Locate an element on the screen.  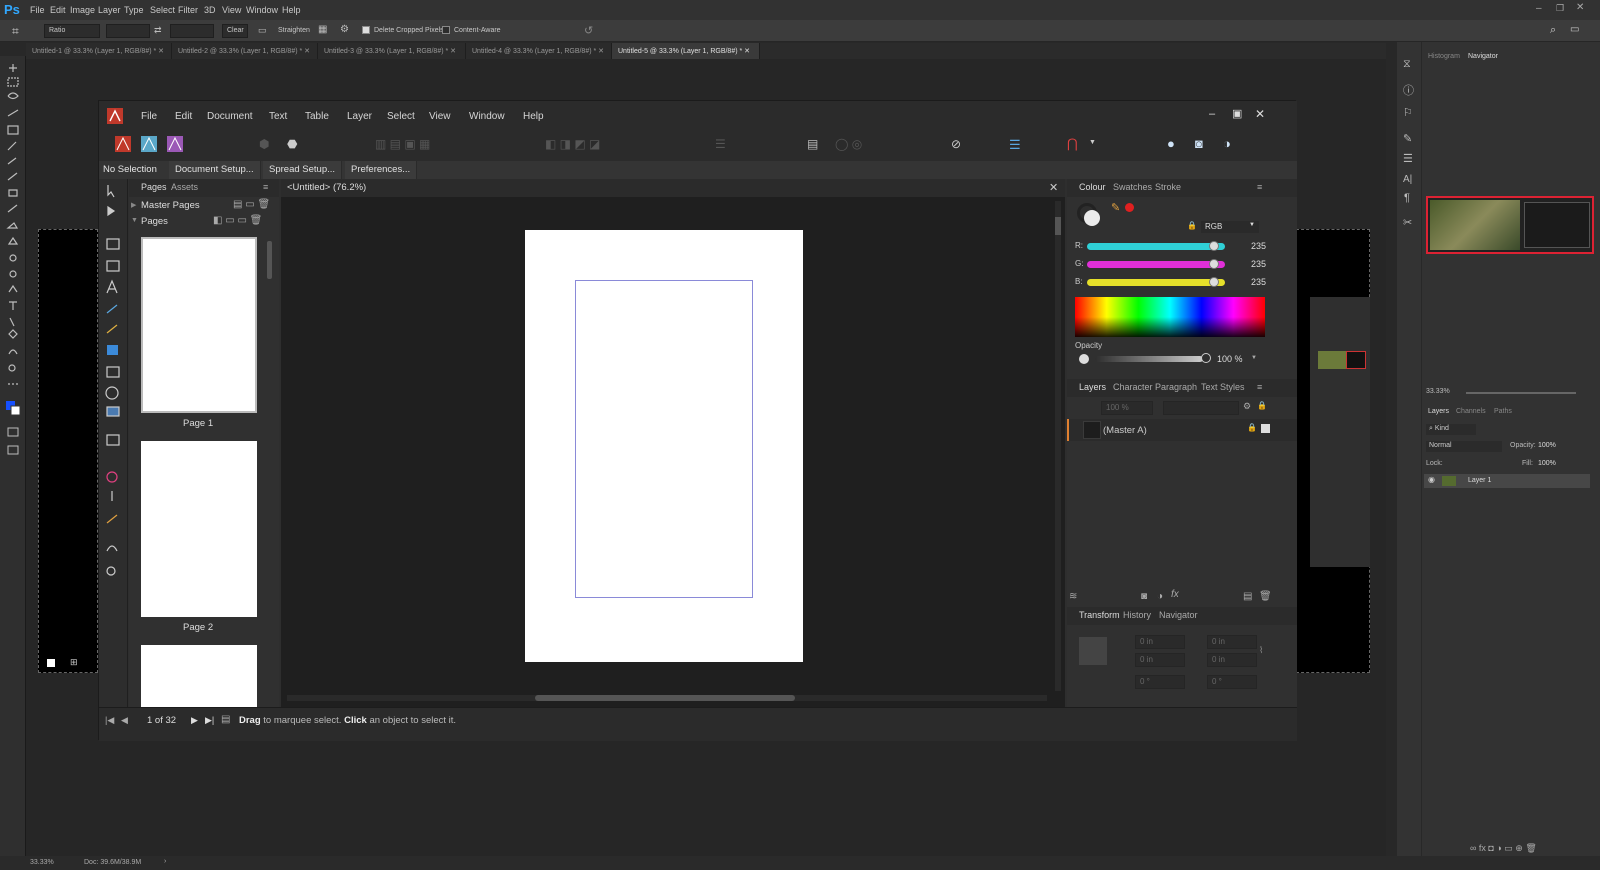
picked-colour-swatch is located at coordinates (1129, 207).